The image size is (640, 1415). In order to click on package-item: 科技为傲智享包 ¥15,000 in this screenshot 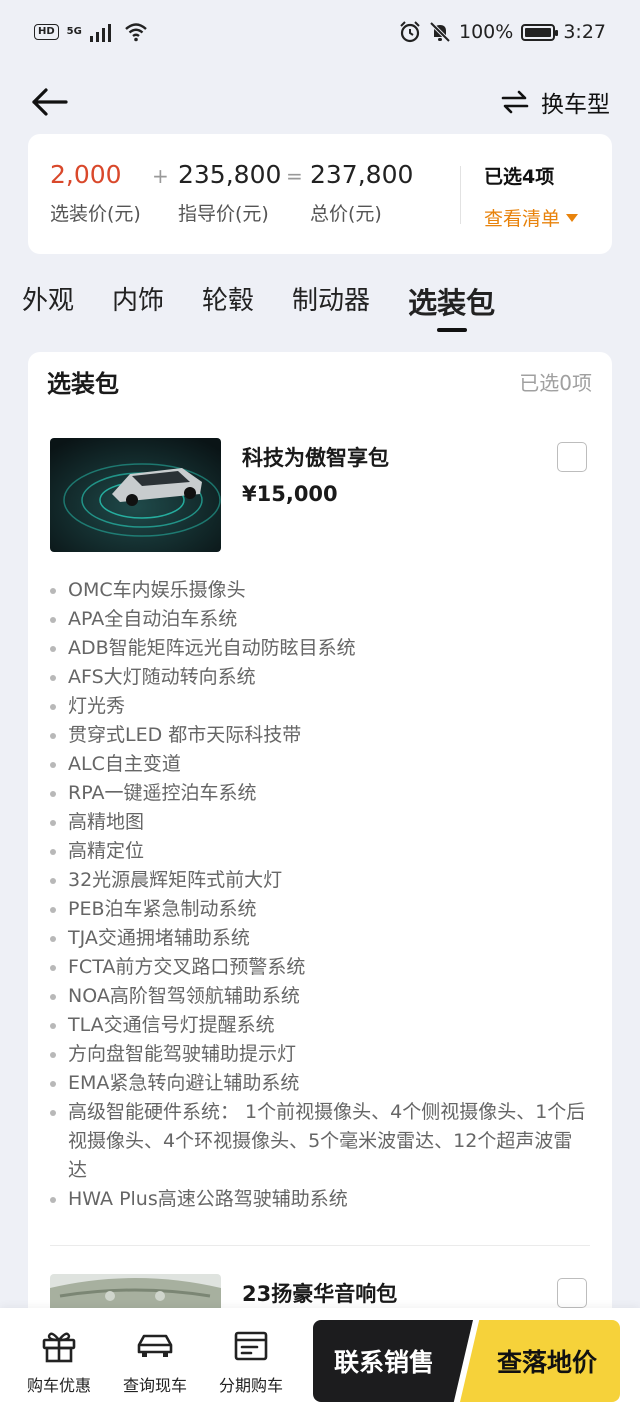, I will do `click(320, 498)`.